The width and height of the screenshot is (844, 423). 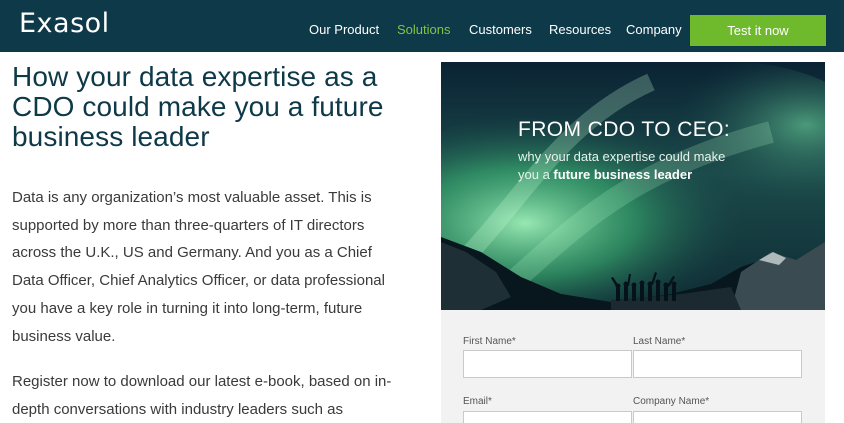 I want to click on company-name-label: Company Name*, so click(x=671, y=401).